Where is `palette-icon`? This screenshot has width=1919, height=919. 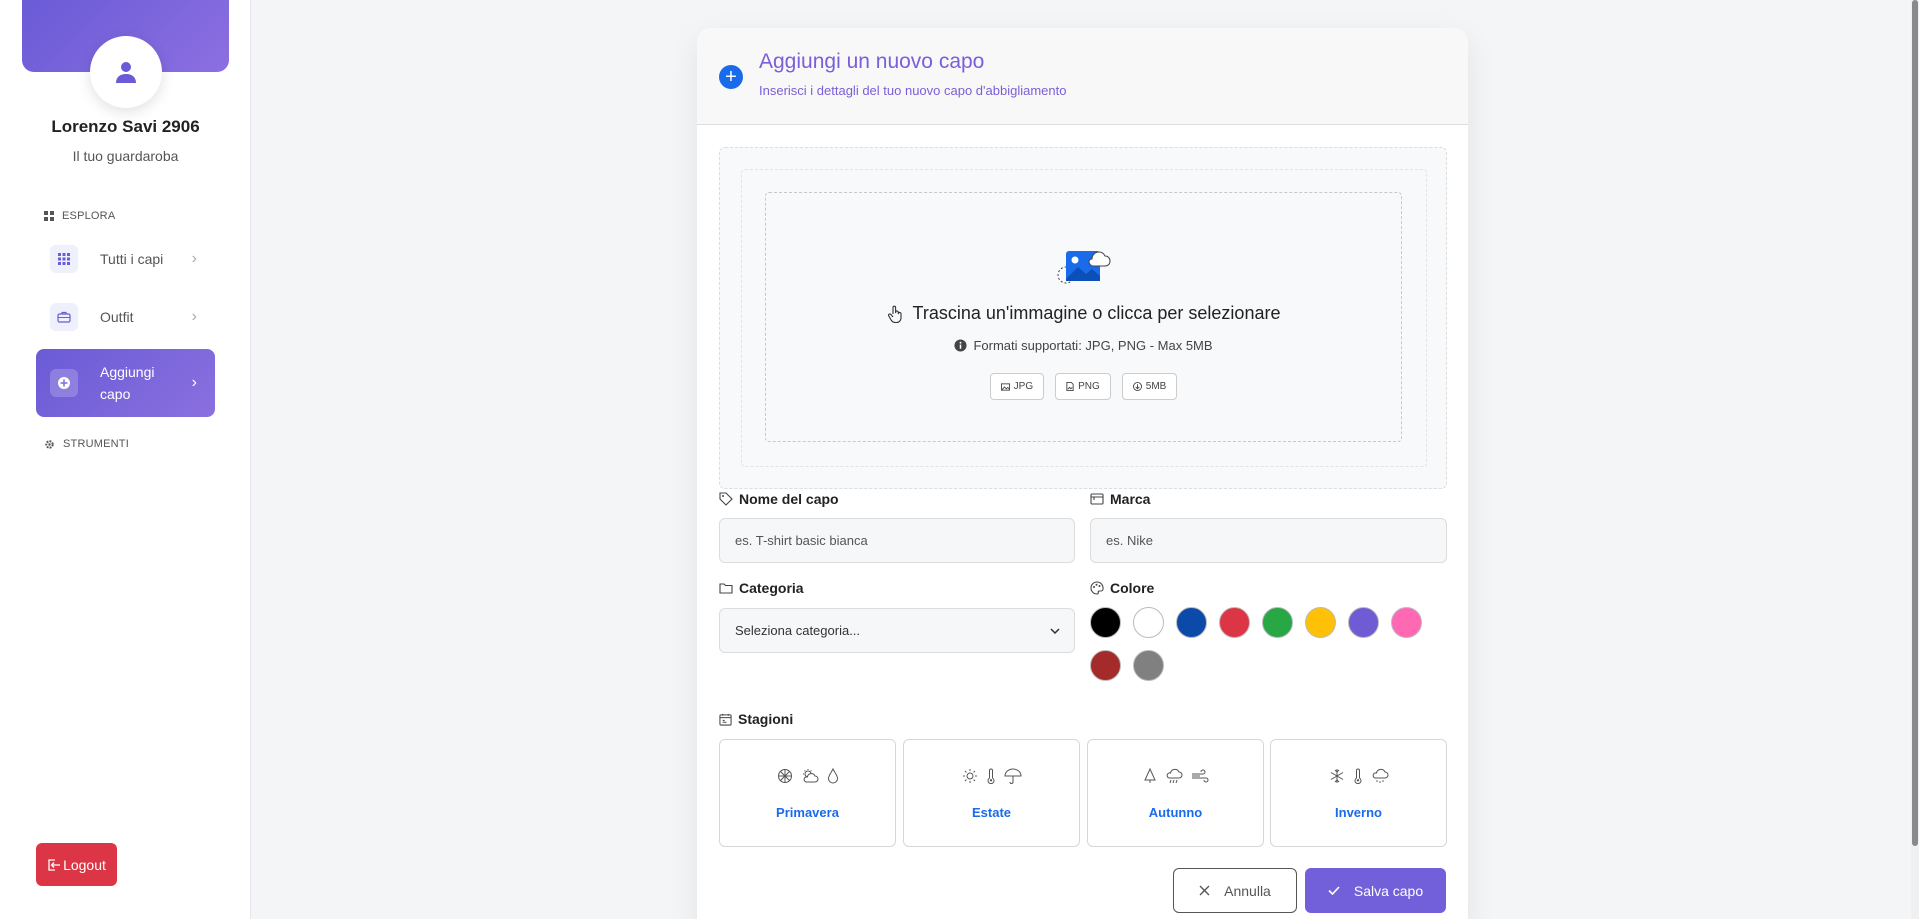
palette-icon is located at coordinates (1097, 588).